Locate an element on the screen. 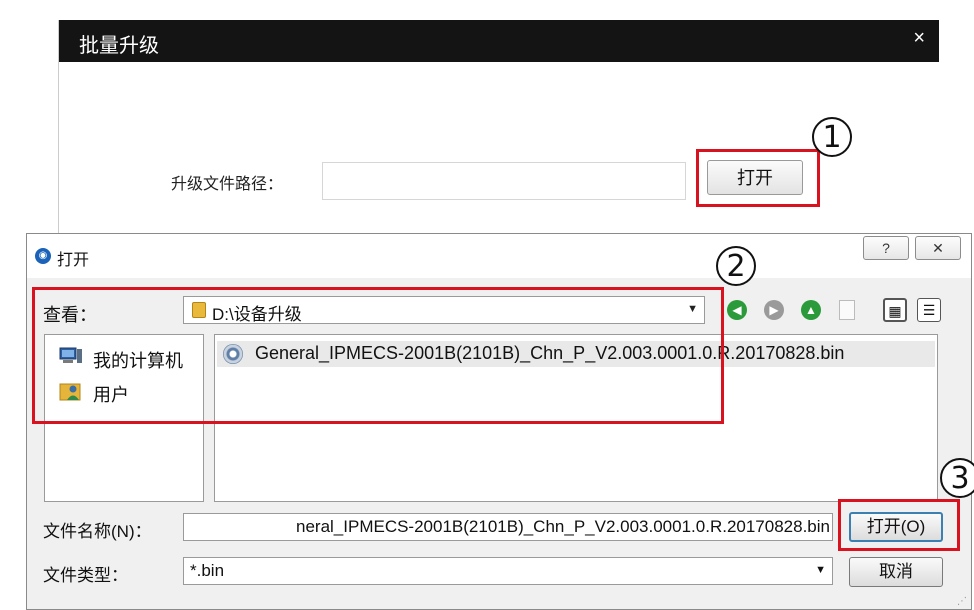 The width and height of the screenshot is (974, 610). detail-view-icon: ☰ is located at coordinates (929, 310).